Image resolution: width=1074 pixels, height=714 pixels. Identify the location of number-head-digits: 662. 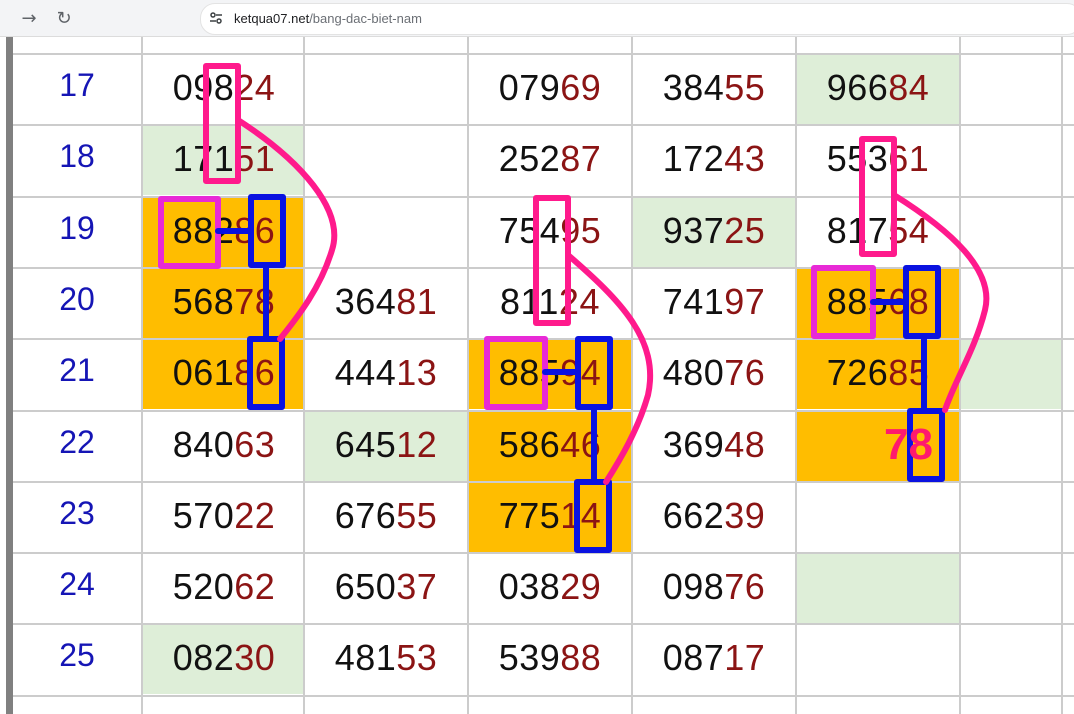
(693, 515).